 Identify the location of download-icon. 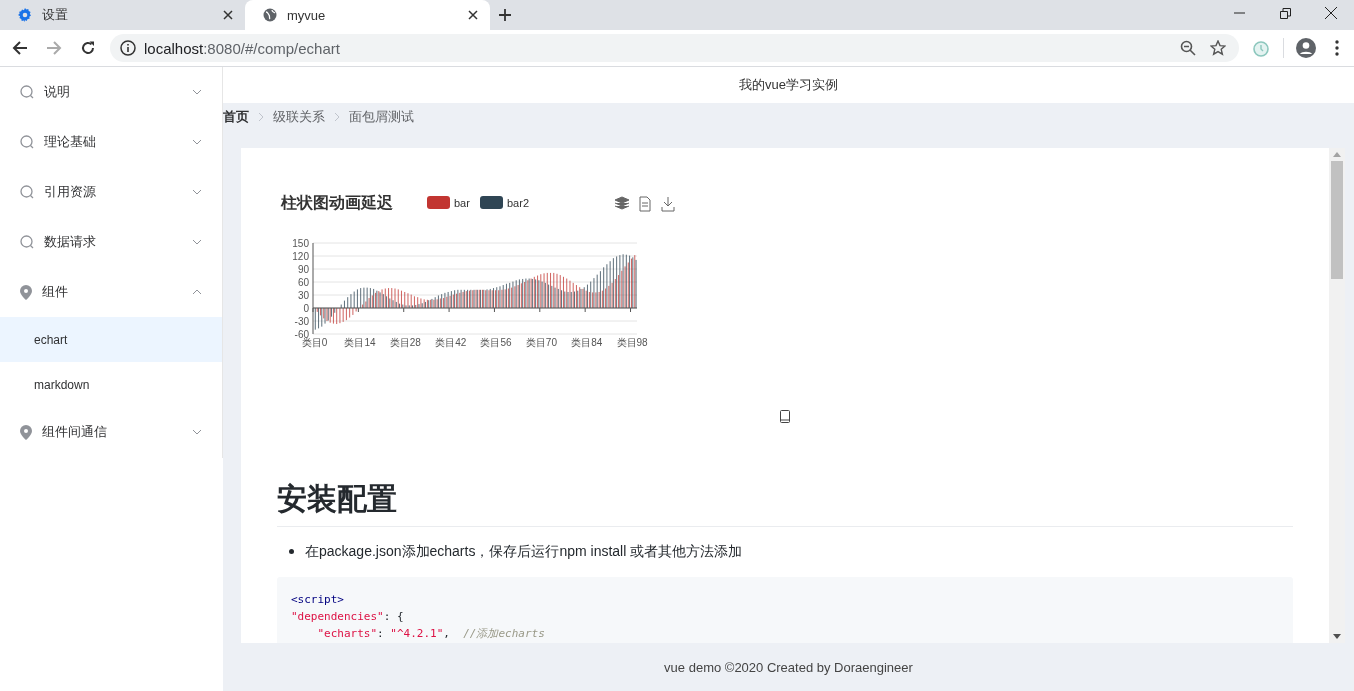
(668, 204).